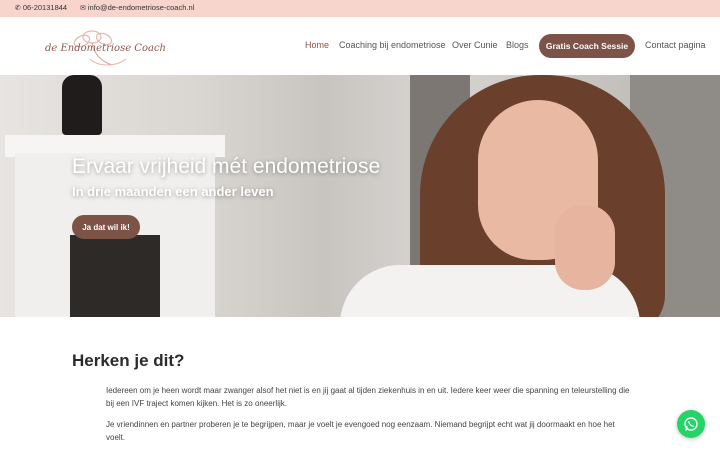 The width and height of the screenshot is (720, 450). What do you see at coordinates (106, 227) in the screenshot?
I see `hero-cta-button: Ja dat wil ik!` at bounding box center [106, 227].